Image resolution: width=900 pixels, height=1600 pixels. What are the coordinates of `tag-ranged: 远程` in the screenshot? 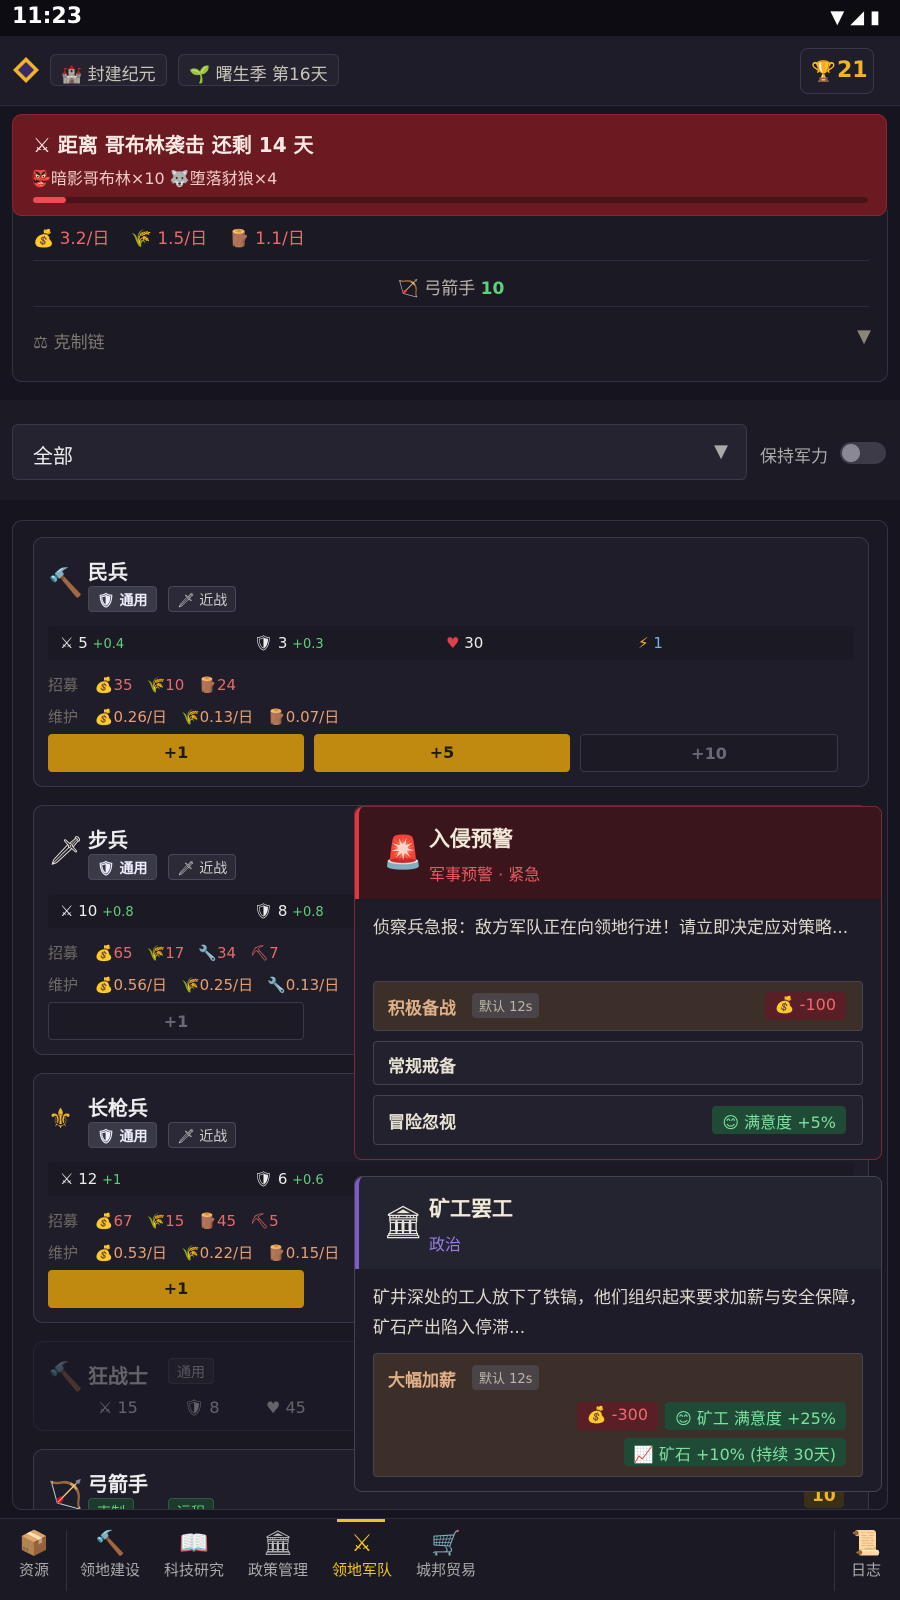 It's located at (191, 1503).